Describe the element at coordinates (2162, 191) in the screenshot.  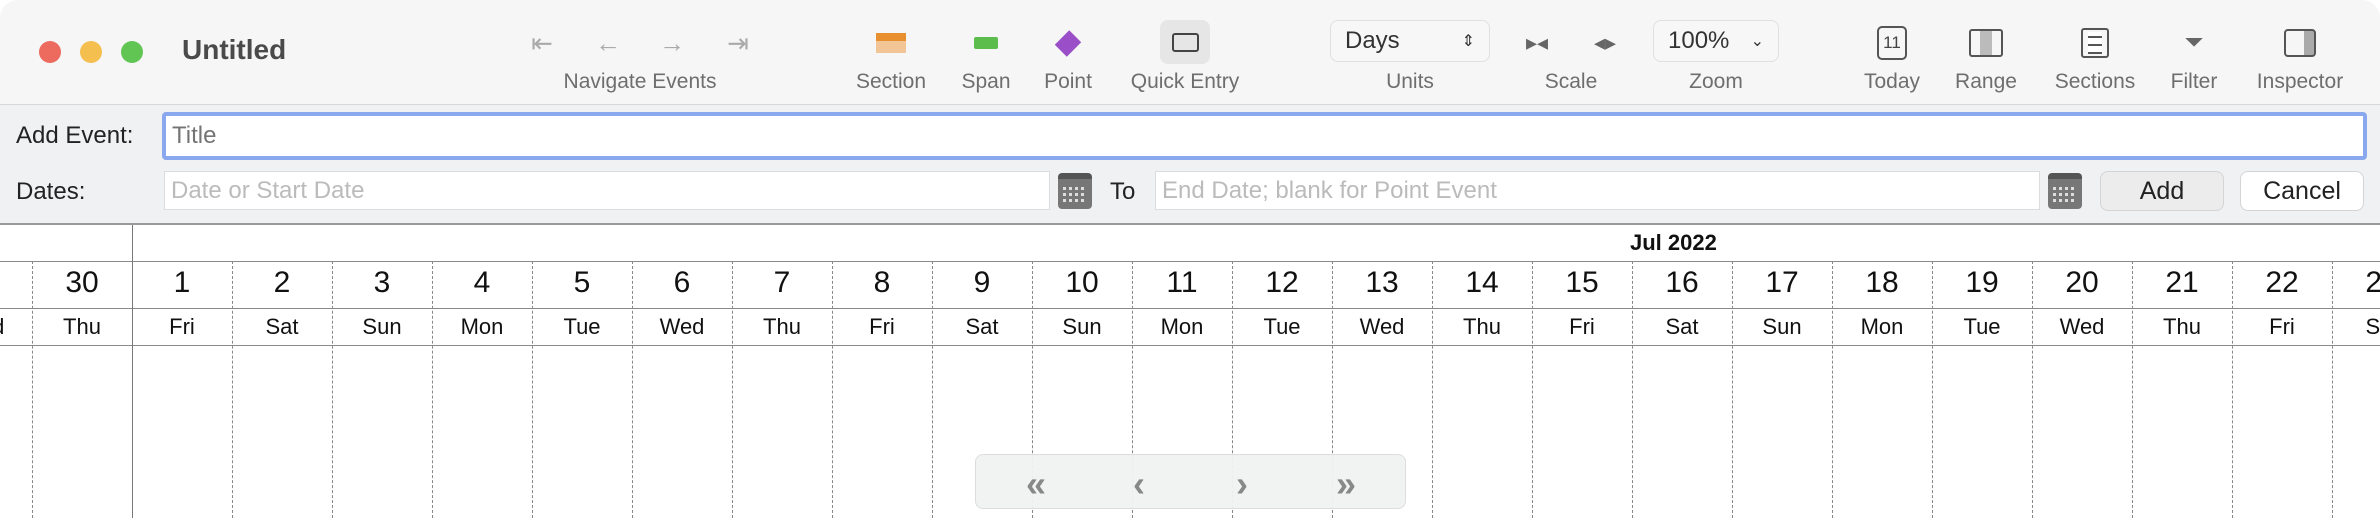
I see `add-button: Add` at that location.